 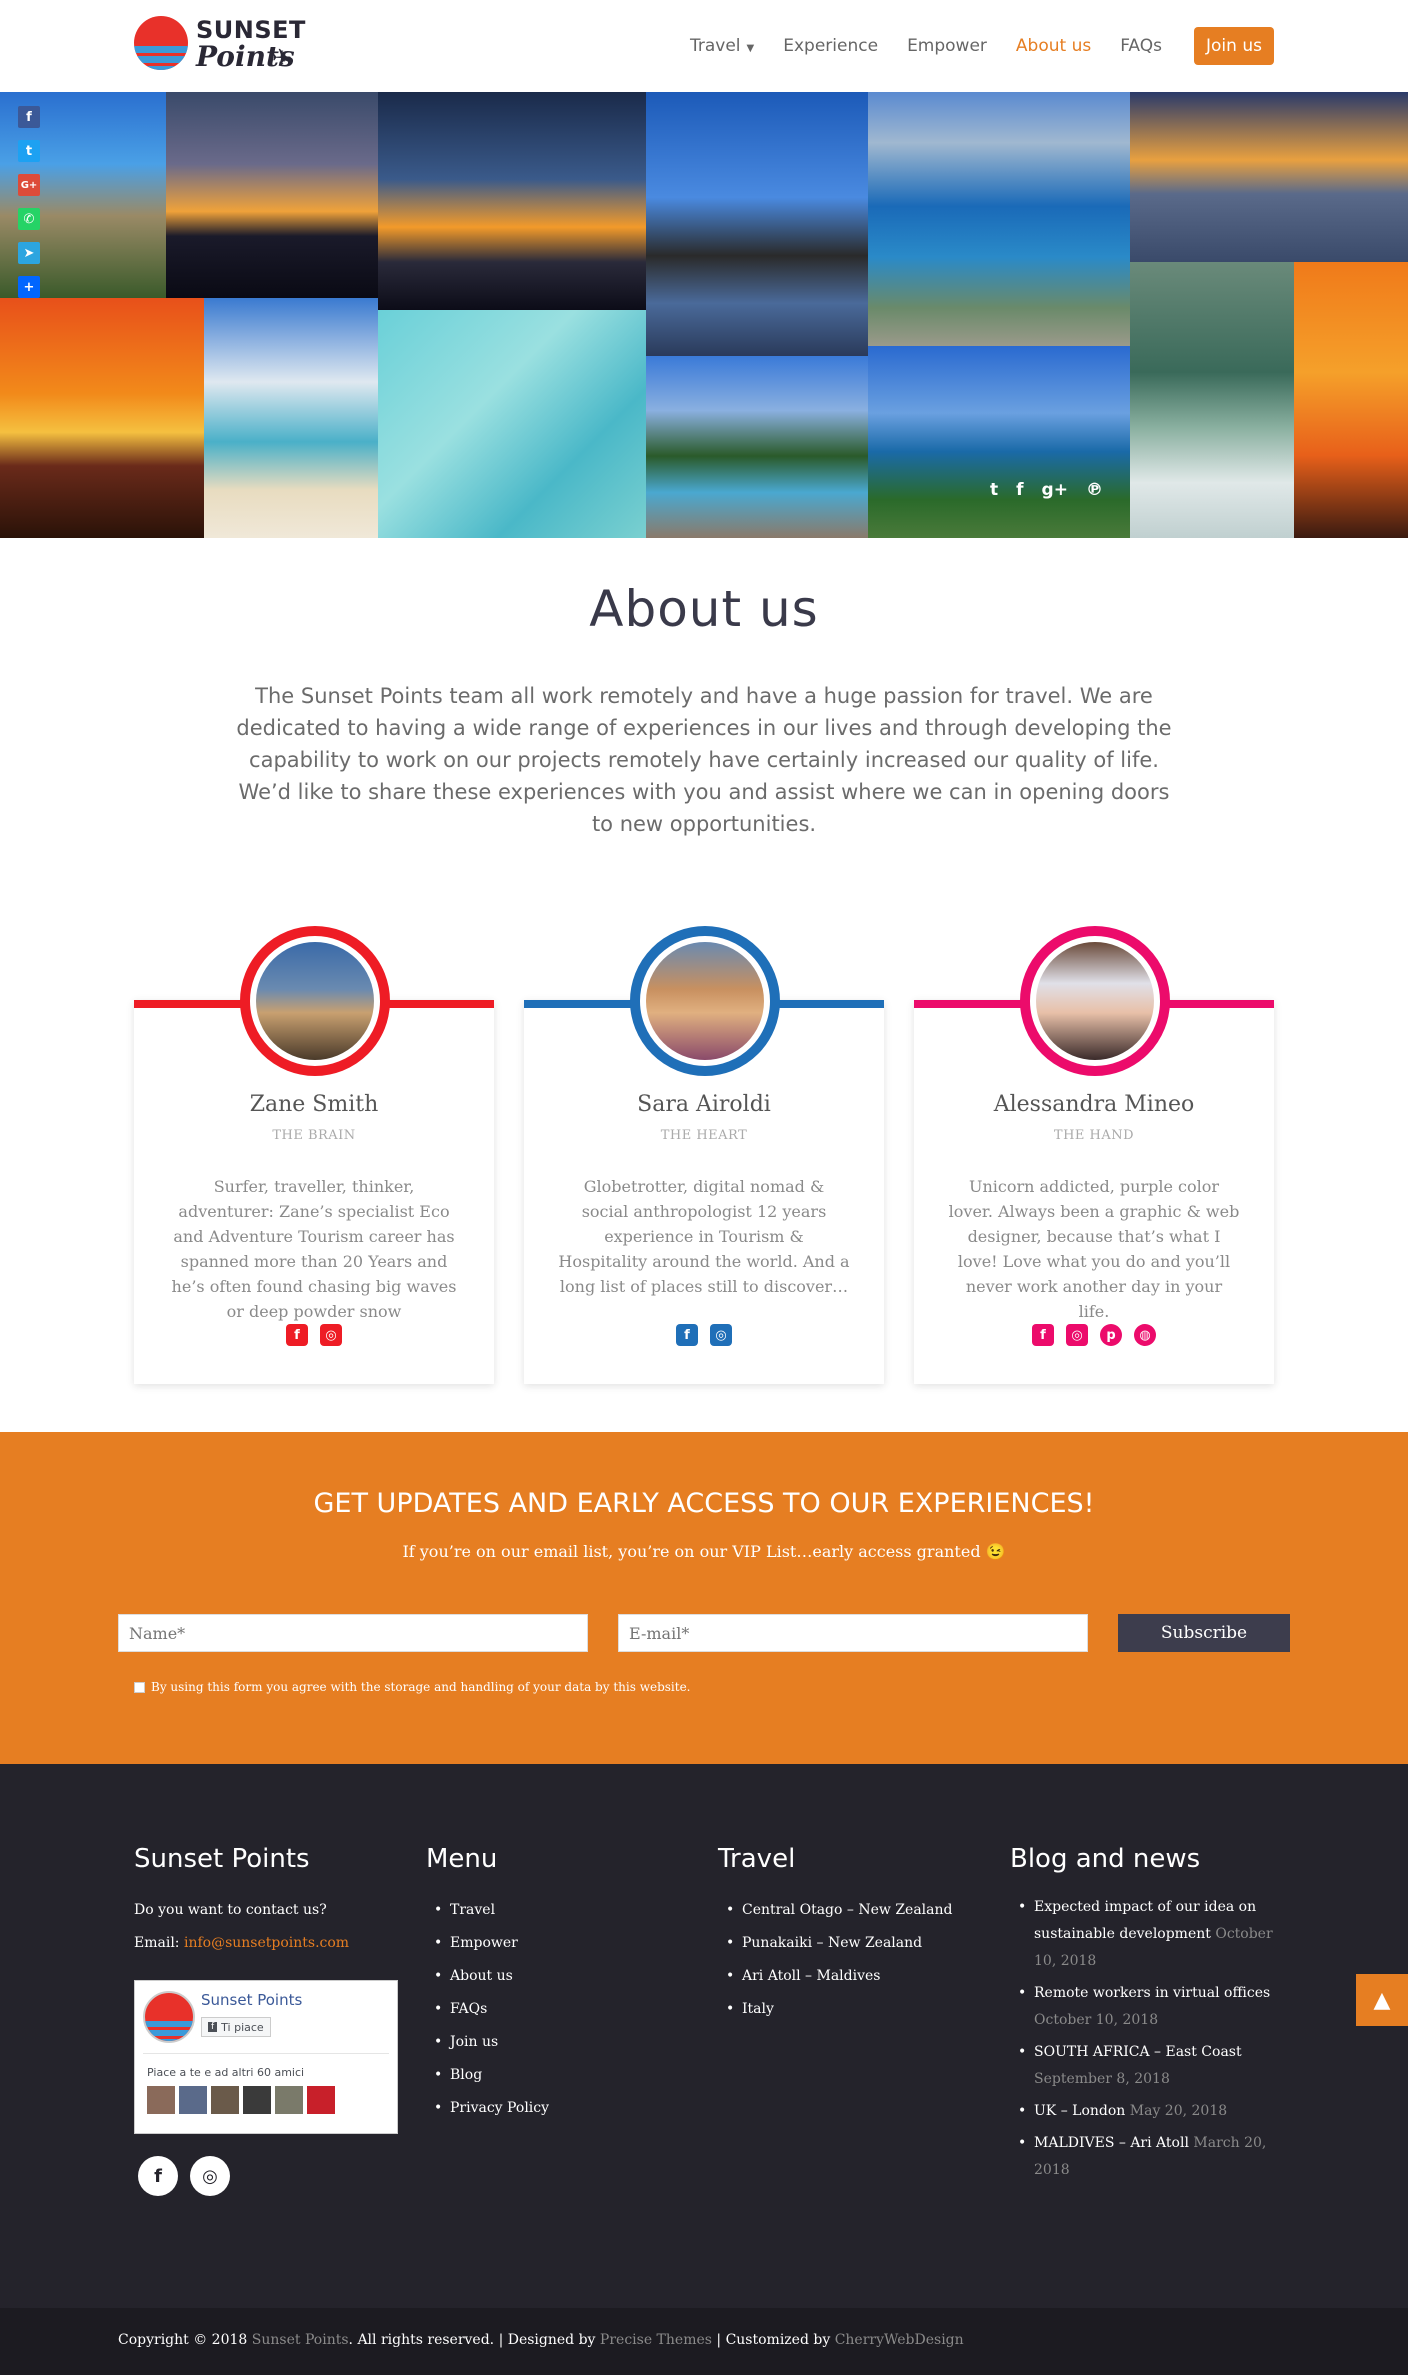 I want to click on share-plus-icon: +, so click(x=29, y=287).